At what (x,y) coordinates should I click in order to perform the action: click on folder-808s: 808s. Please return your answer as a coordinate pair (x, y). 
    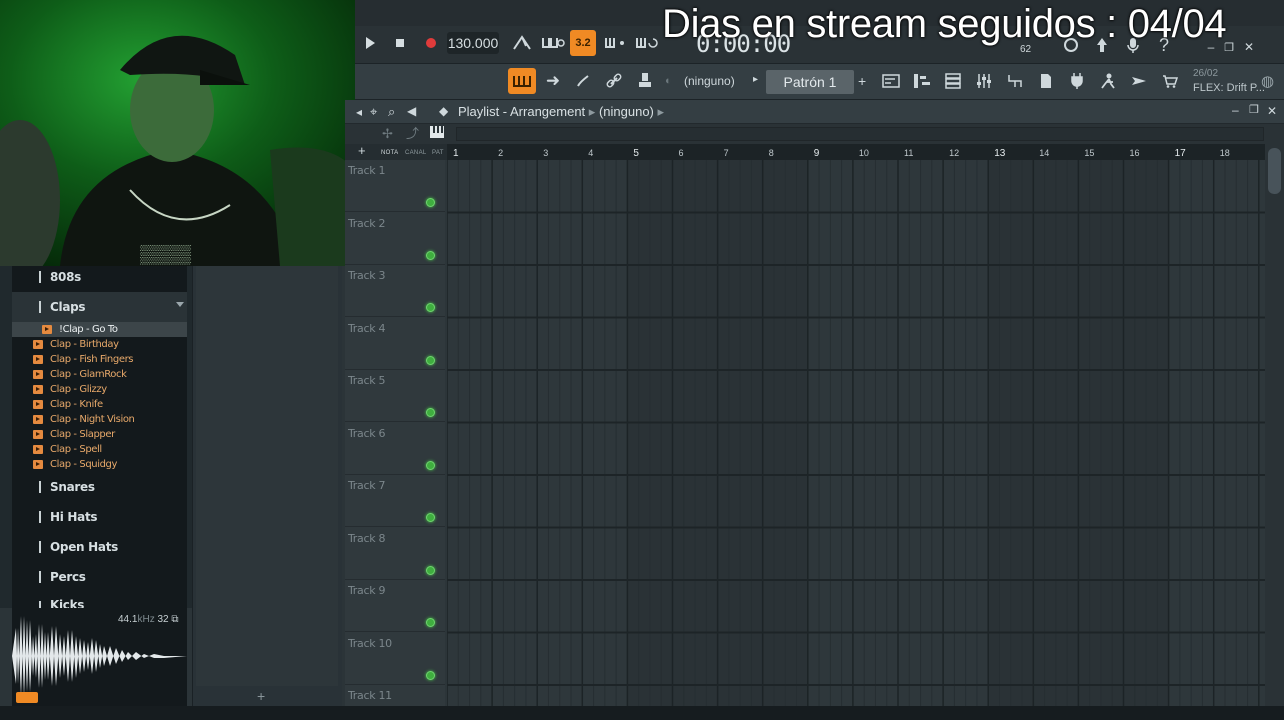
    Looking at the image, I should click on (99, 277).